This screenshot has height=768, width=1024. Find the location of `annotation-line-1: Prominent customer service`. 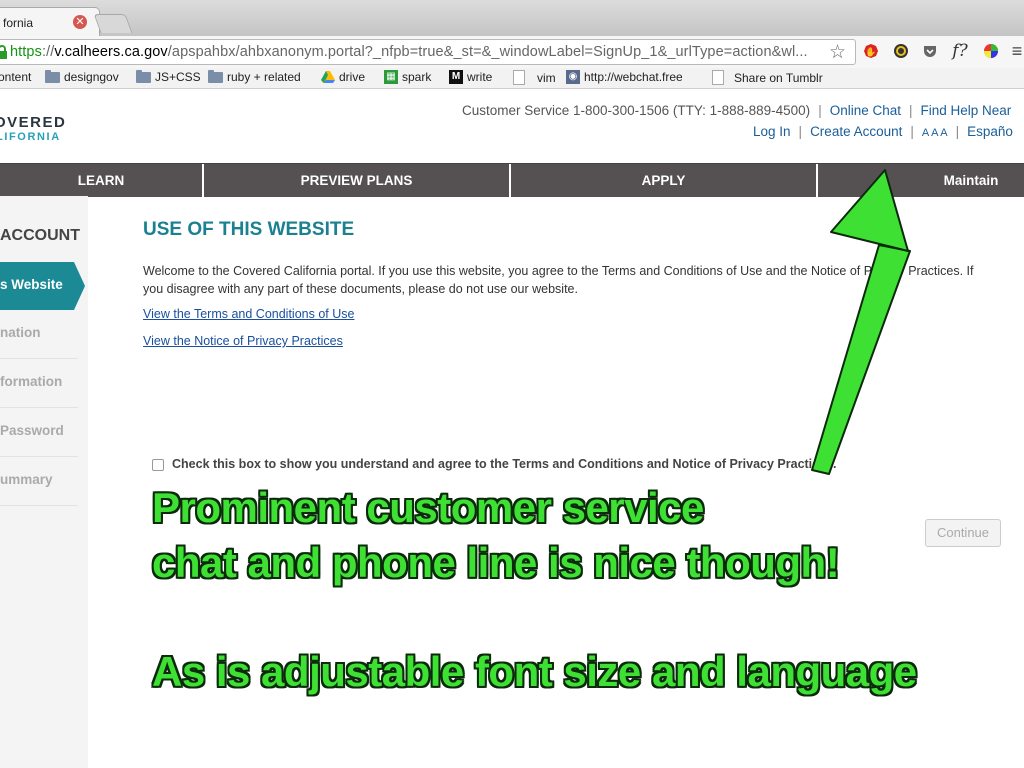

annotation-line-1: Prominent customer service is located at coordinates (428, 507).